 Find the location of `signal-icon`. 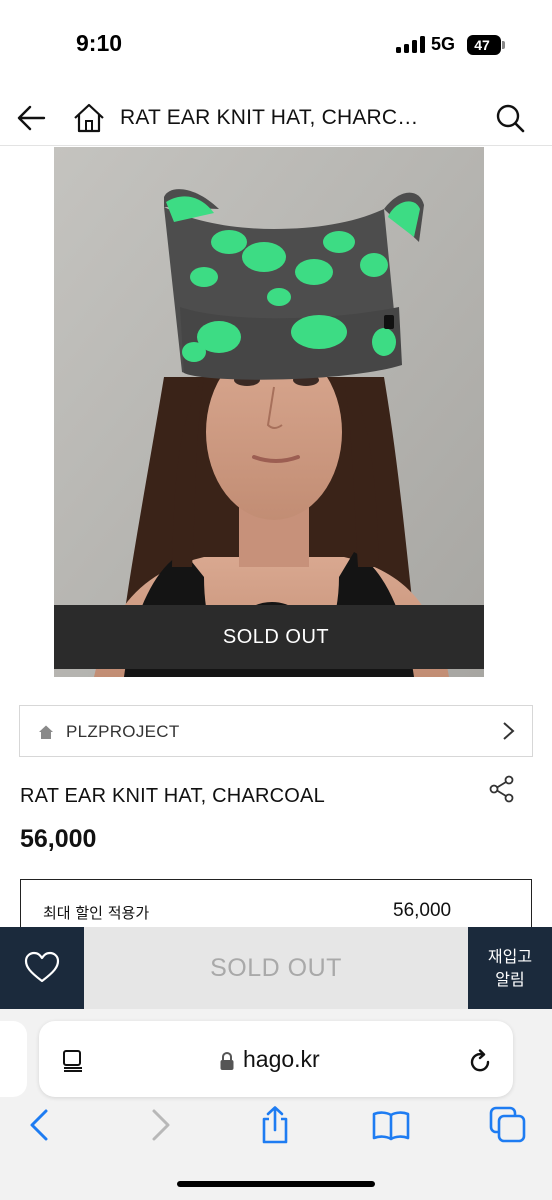

signal-icon is located at coordinates (411, 44).